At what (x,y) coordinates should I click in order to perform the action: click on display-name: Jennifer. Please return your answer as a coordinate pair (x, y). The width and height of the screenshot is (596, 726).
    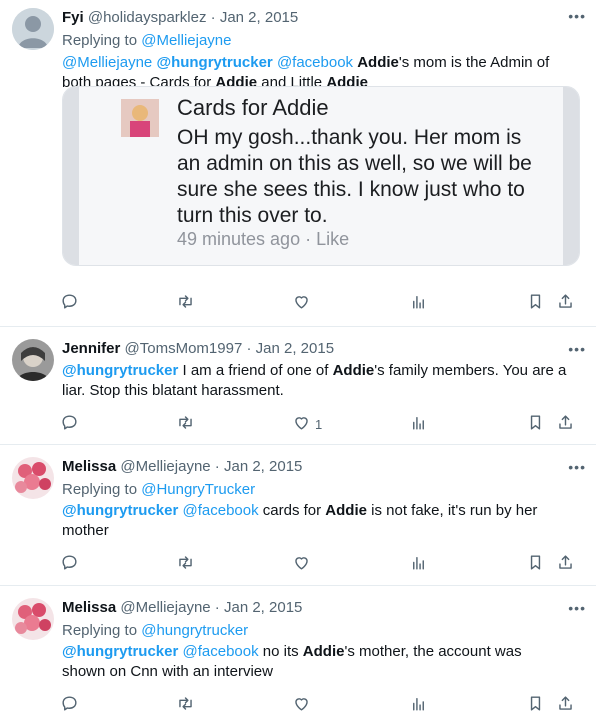
    Looking at the image, I should click on (91, 348).